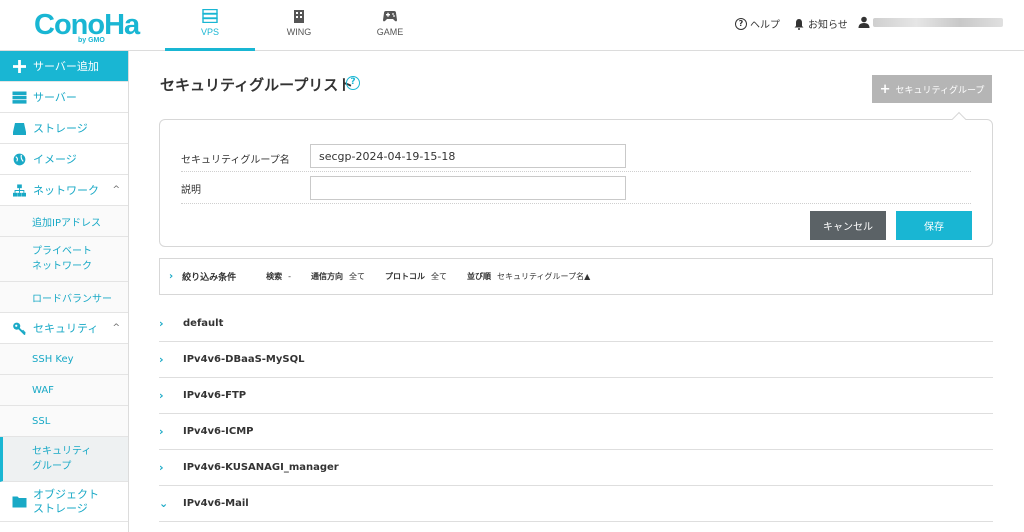  What do you see at coordinates (64, 66) in the screenshot?
I see `sidebar-add-server: サーバー追加` at bounding box center [64, 66].